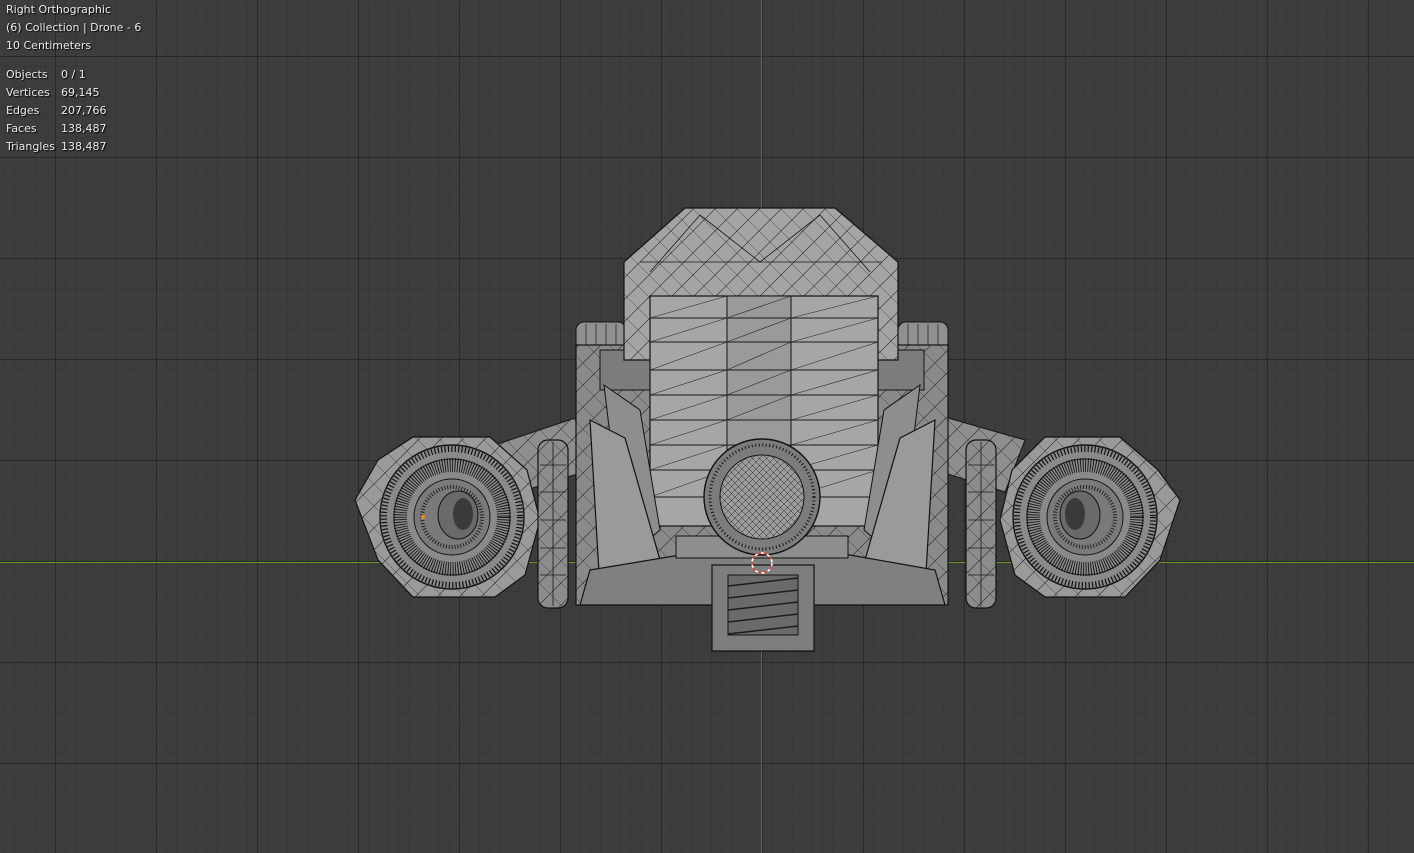 The image size is (1414, 853). I want to click on stat-value: 0 / 1, so click(73, 74).